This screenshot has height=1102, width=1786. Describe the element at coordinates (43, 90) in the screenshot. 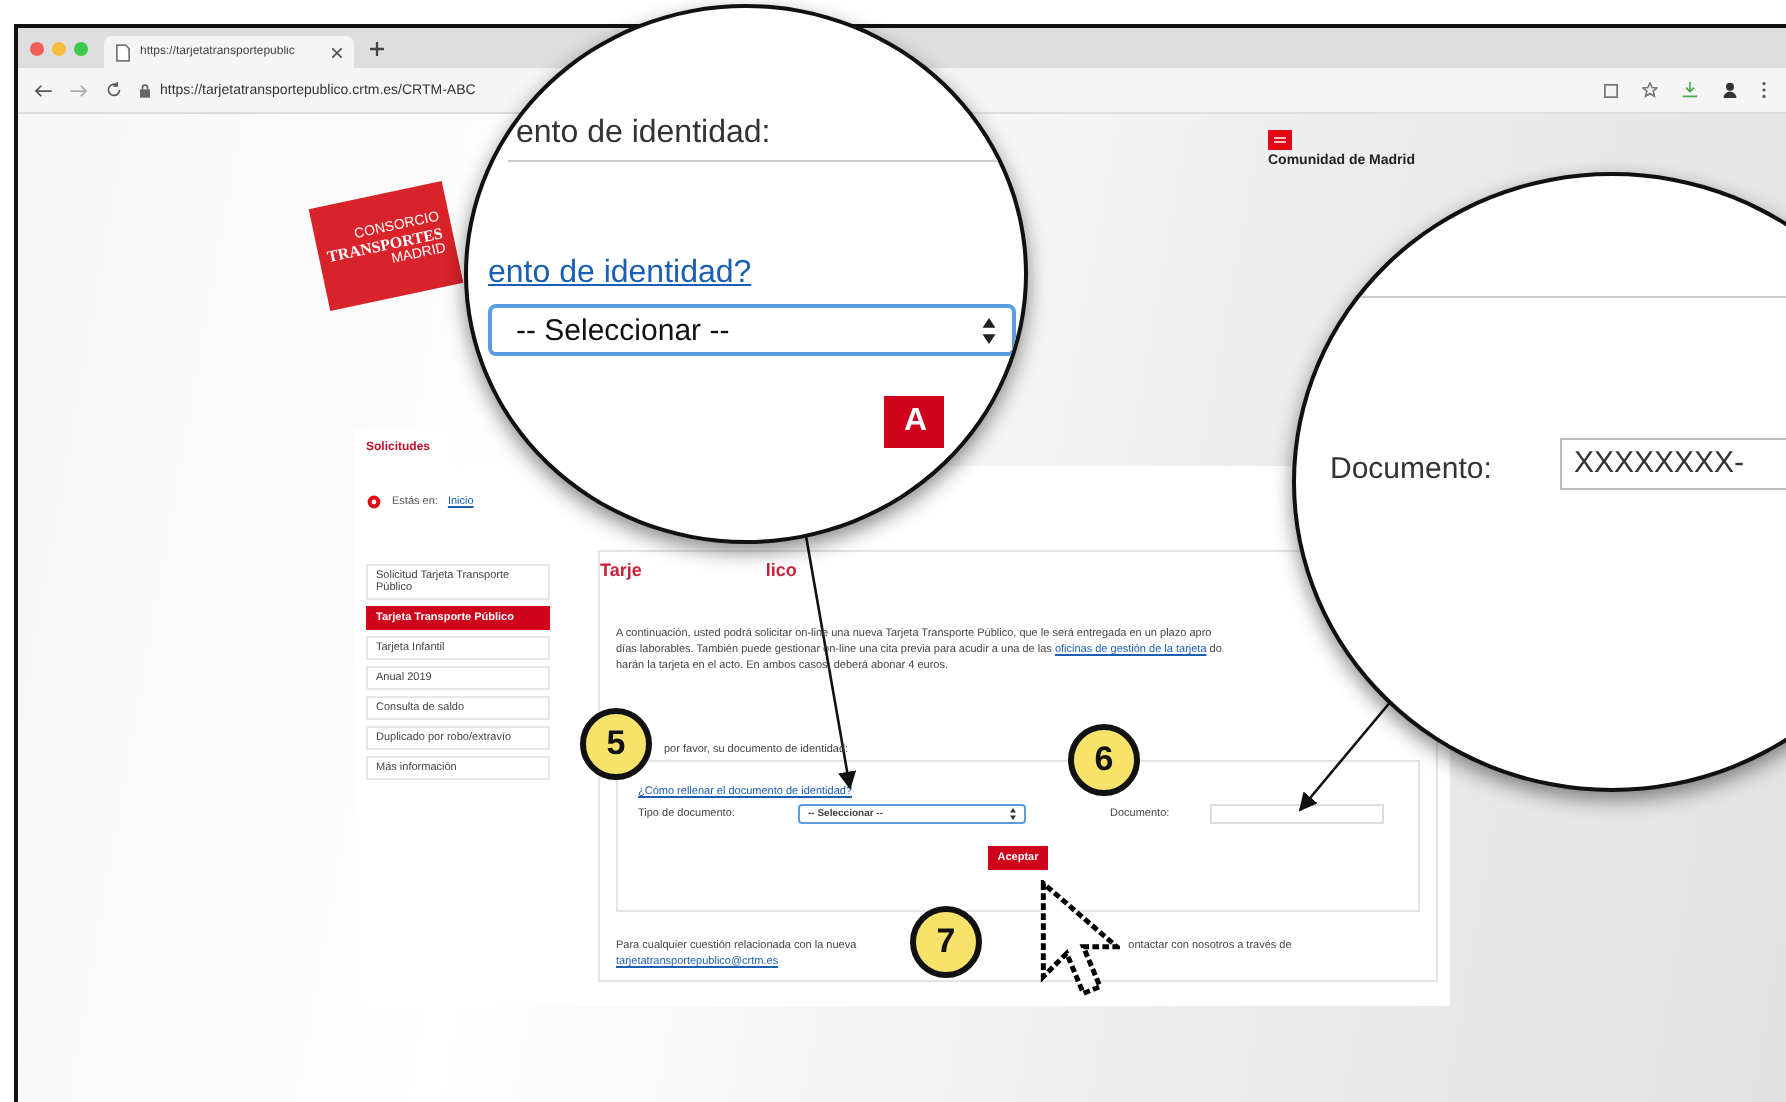

I see `back-arrow-icon` at that location.